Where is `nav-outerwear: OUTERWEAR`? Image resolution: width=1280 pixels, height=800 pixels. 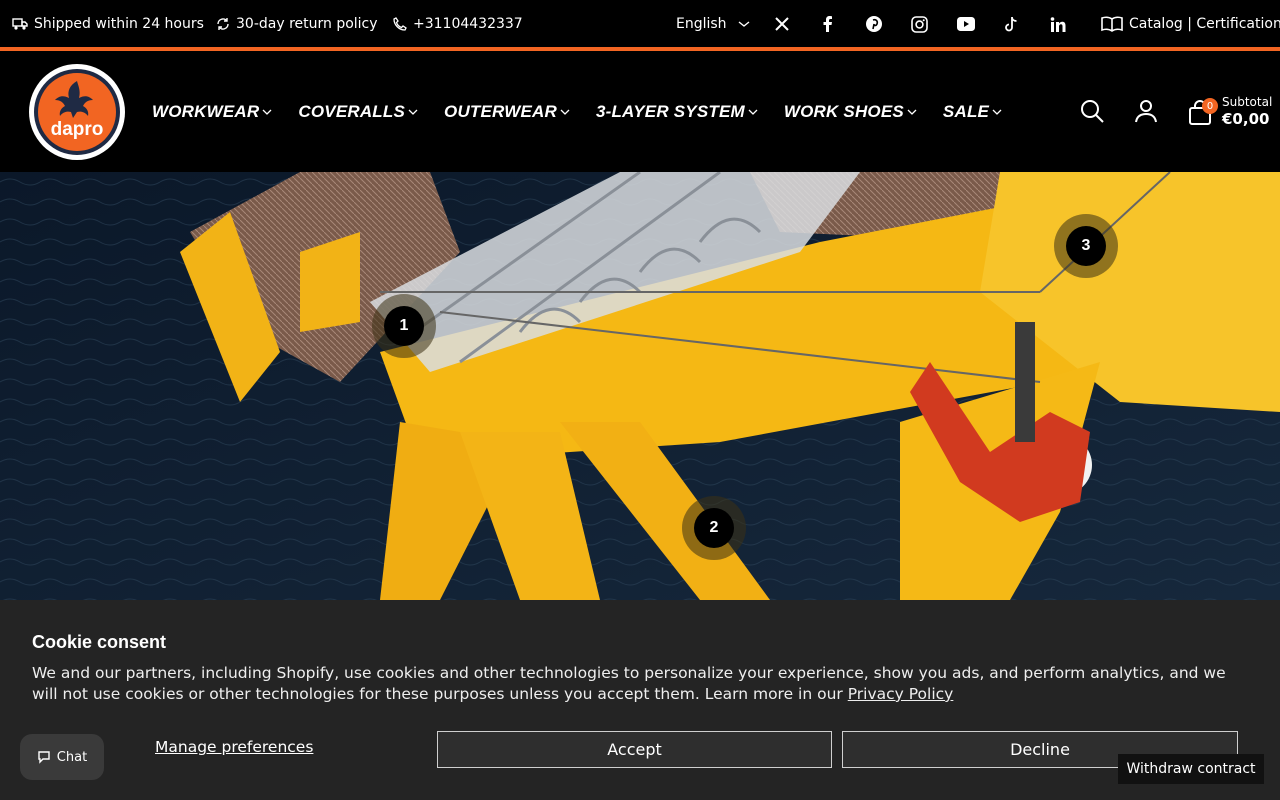 nav-outerwear: OUTERWEAR is located at coordinates (507, 112).